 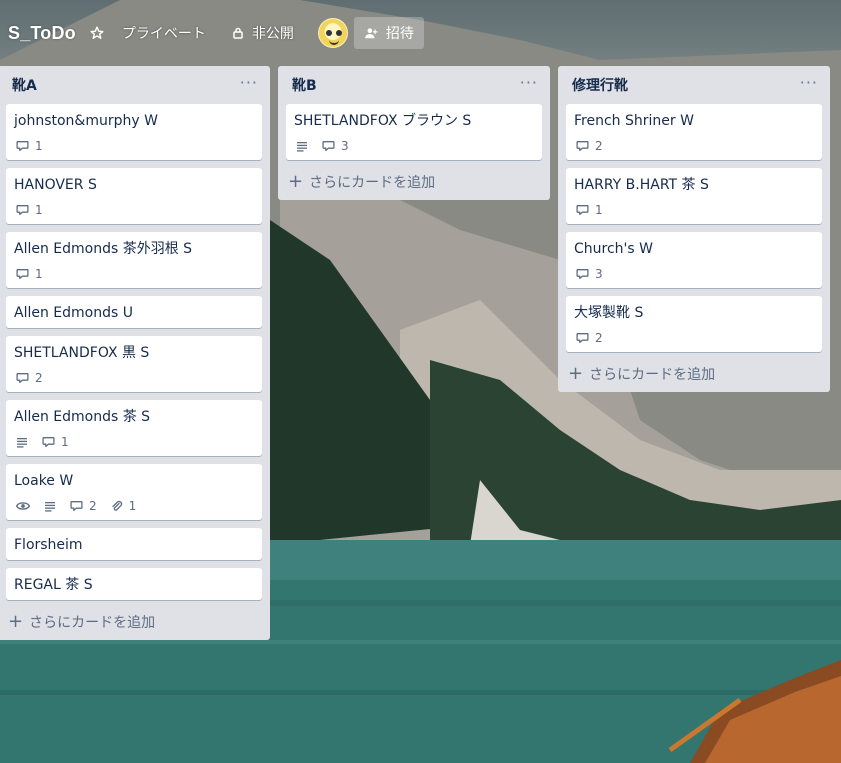 I want to click on card-title: HANOVER S, so click(x=55, y=185).